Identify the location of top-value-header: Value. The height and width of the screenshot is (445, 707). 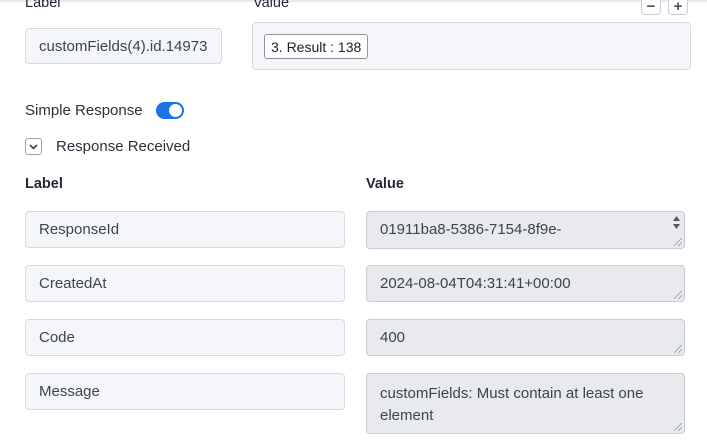
(271, 5).